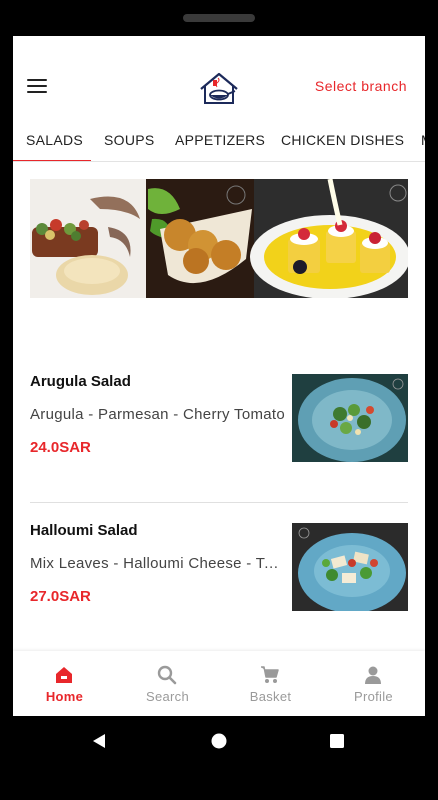 The height and width of the screenshot is (800, 438). Describe the element at coordinates (80, 381) in the screenshot. I see `item-name: Arugula Salad` at that location.